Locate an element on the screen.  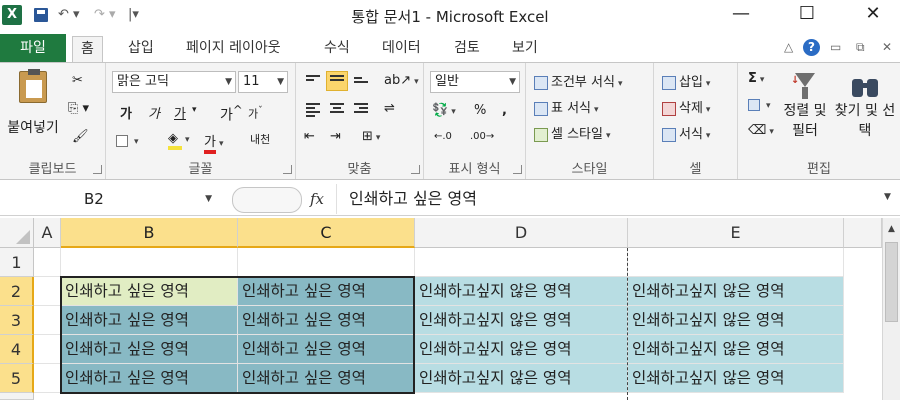
expand-formula-bar-icon: ▼ is located at coordinates (887, 197).